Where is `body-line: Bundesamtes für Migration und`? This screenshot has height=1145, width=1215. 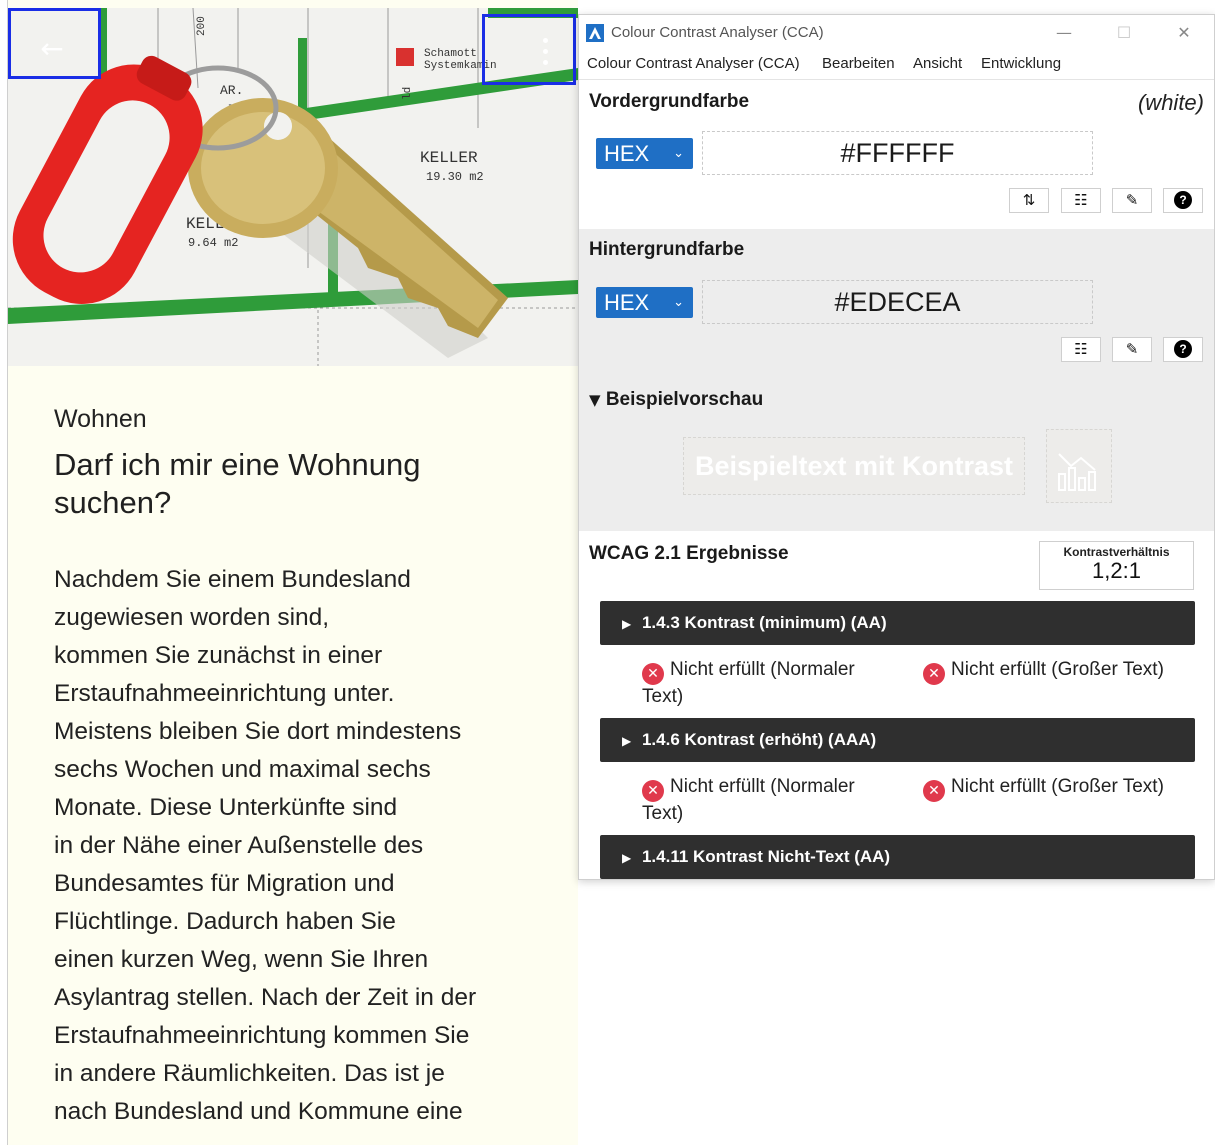
body-line: Bundesamtes für Migration und is located at coordinates (224, 883).